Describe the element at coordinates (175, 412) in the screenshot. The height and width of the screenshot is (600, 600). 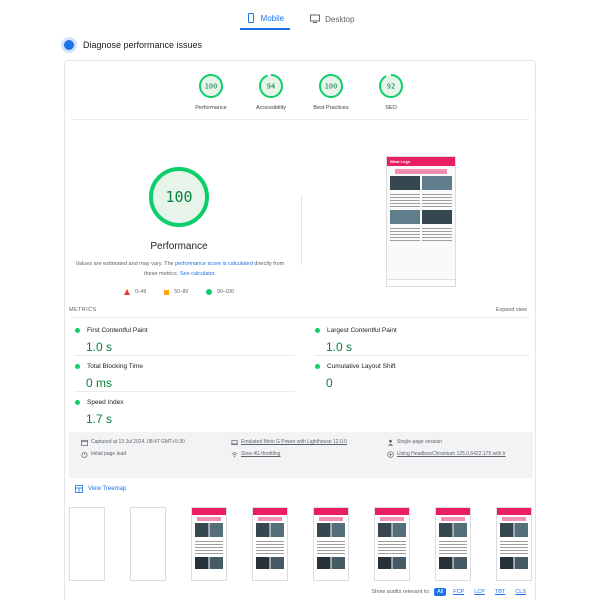
I see `metric-speed-index: Speed Index 1.7 s` at that location.